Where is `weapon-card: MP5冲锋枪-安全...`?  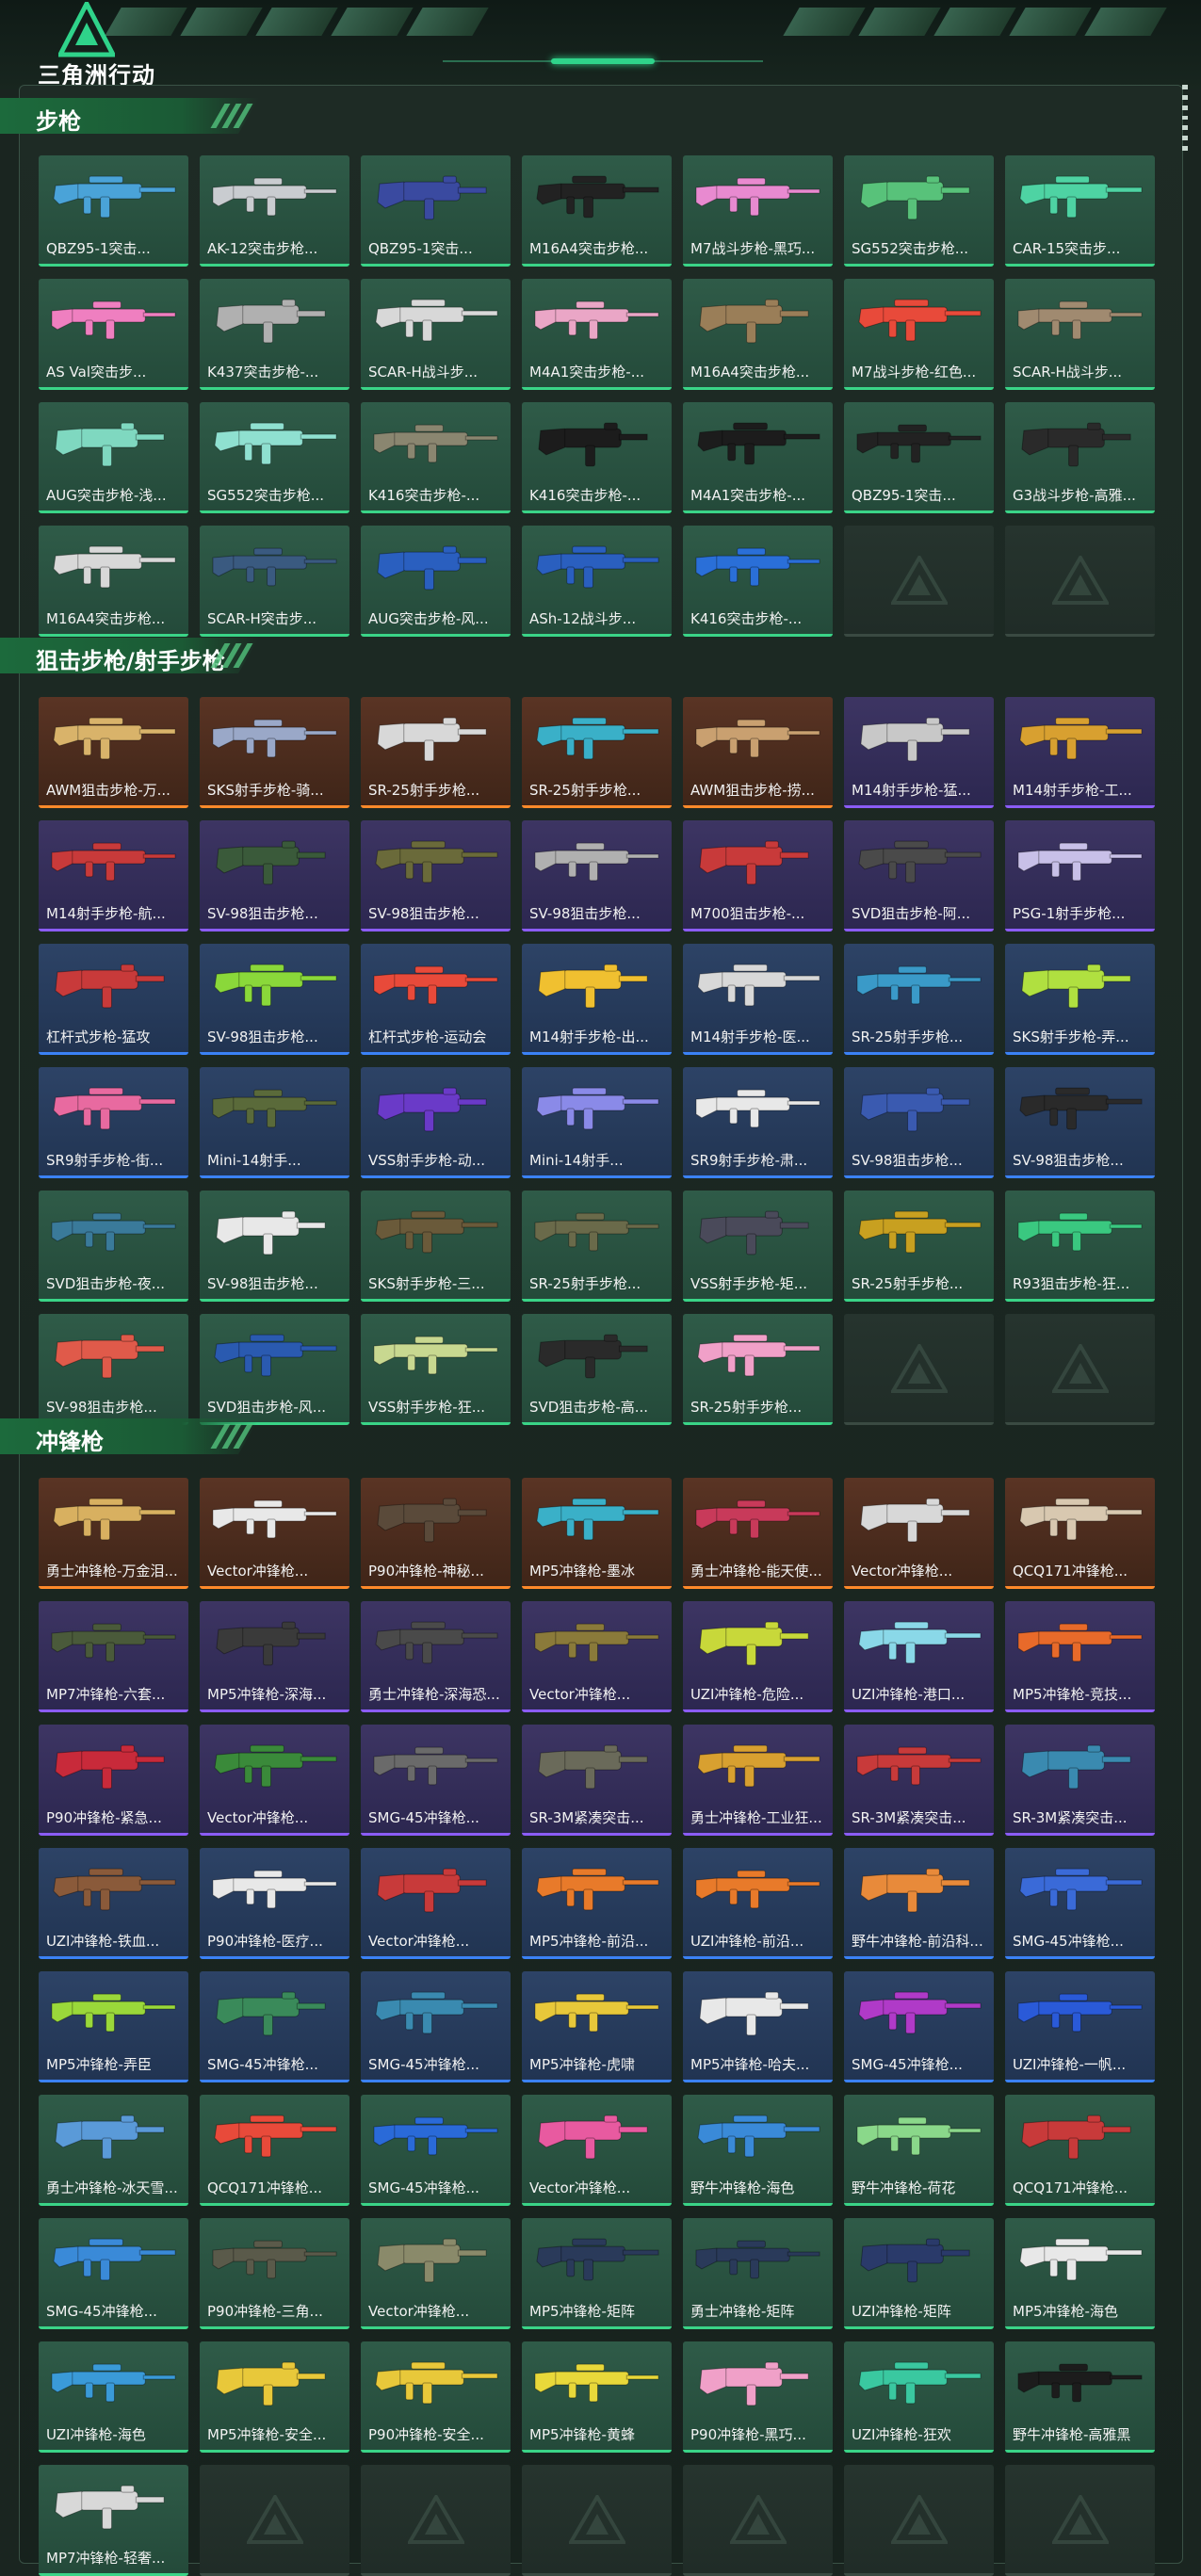 weapon-card: MP5冲锋枪-安全... is located at coordinates (274, 2397).